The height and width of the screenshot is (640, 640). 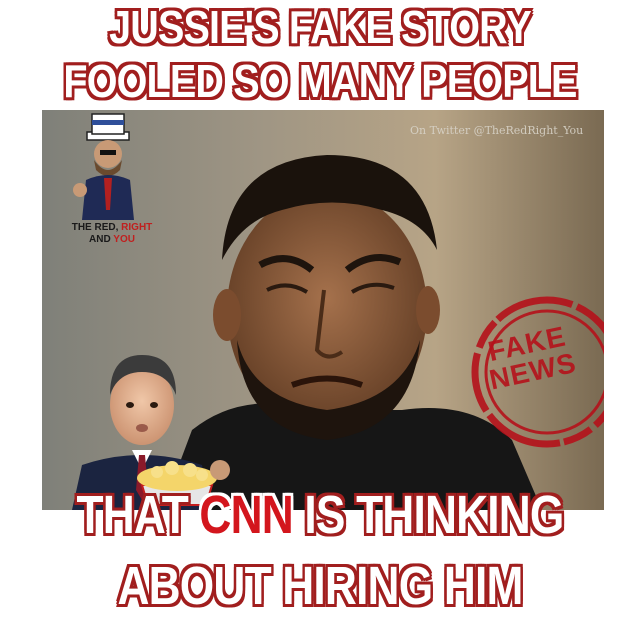 I want to click on headline-line-1: JUSSIE'S FAKE STORY, so click(x=320, y=27).